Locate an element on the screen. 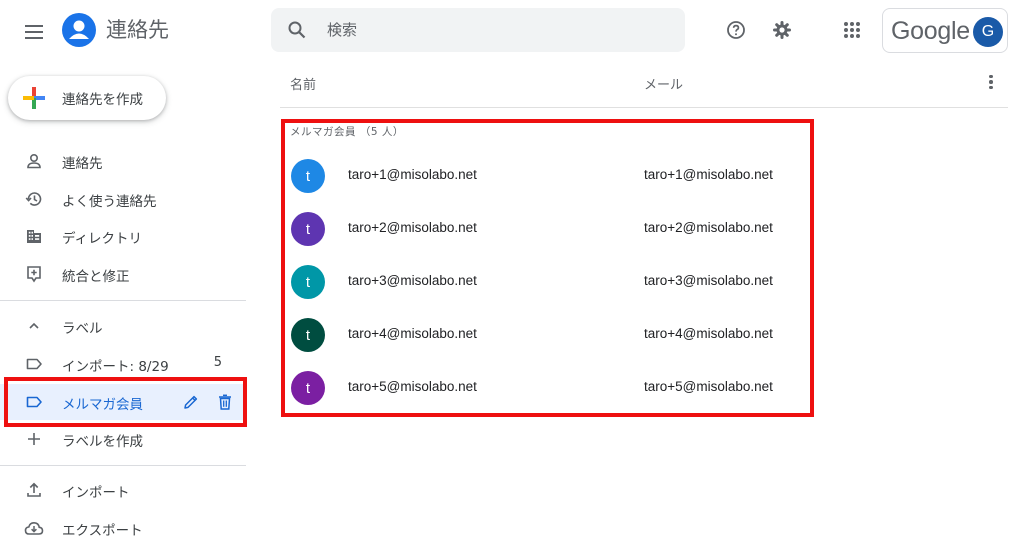 This screenshot has height=548, width=1024. label-count-badge: 5 is located at coordinates (217, 362).